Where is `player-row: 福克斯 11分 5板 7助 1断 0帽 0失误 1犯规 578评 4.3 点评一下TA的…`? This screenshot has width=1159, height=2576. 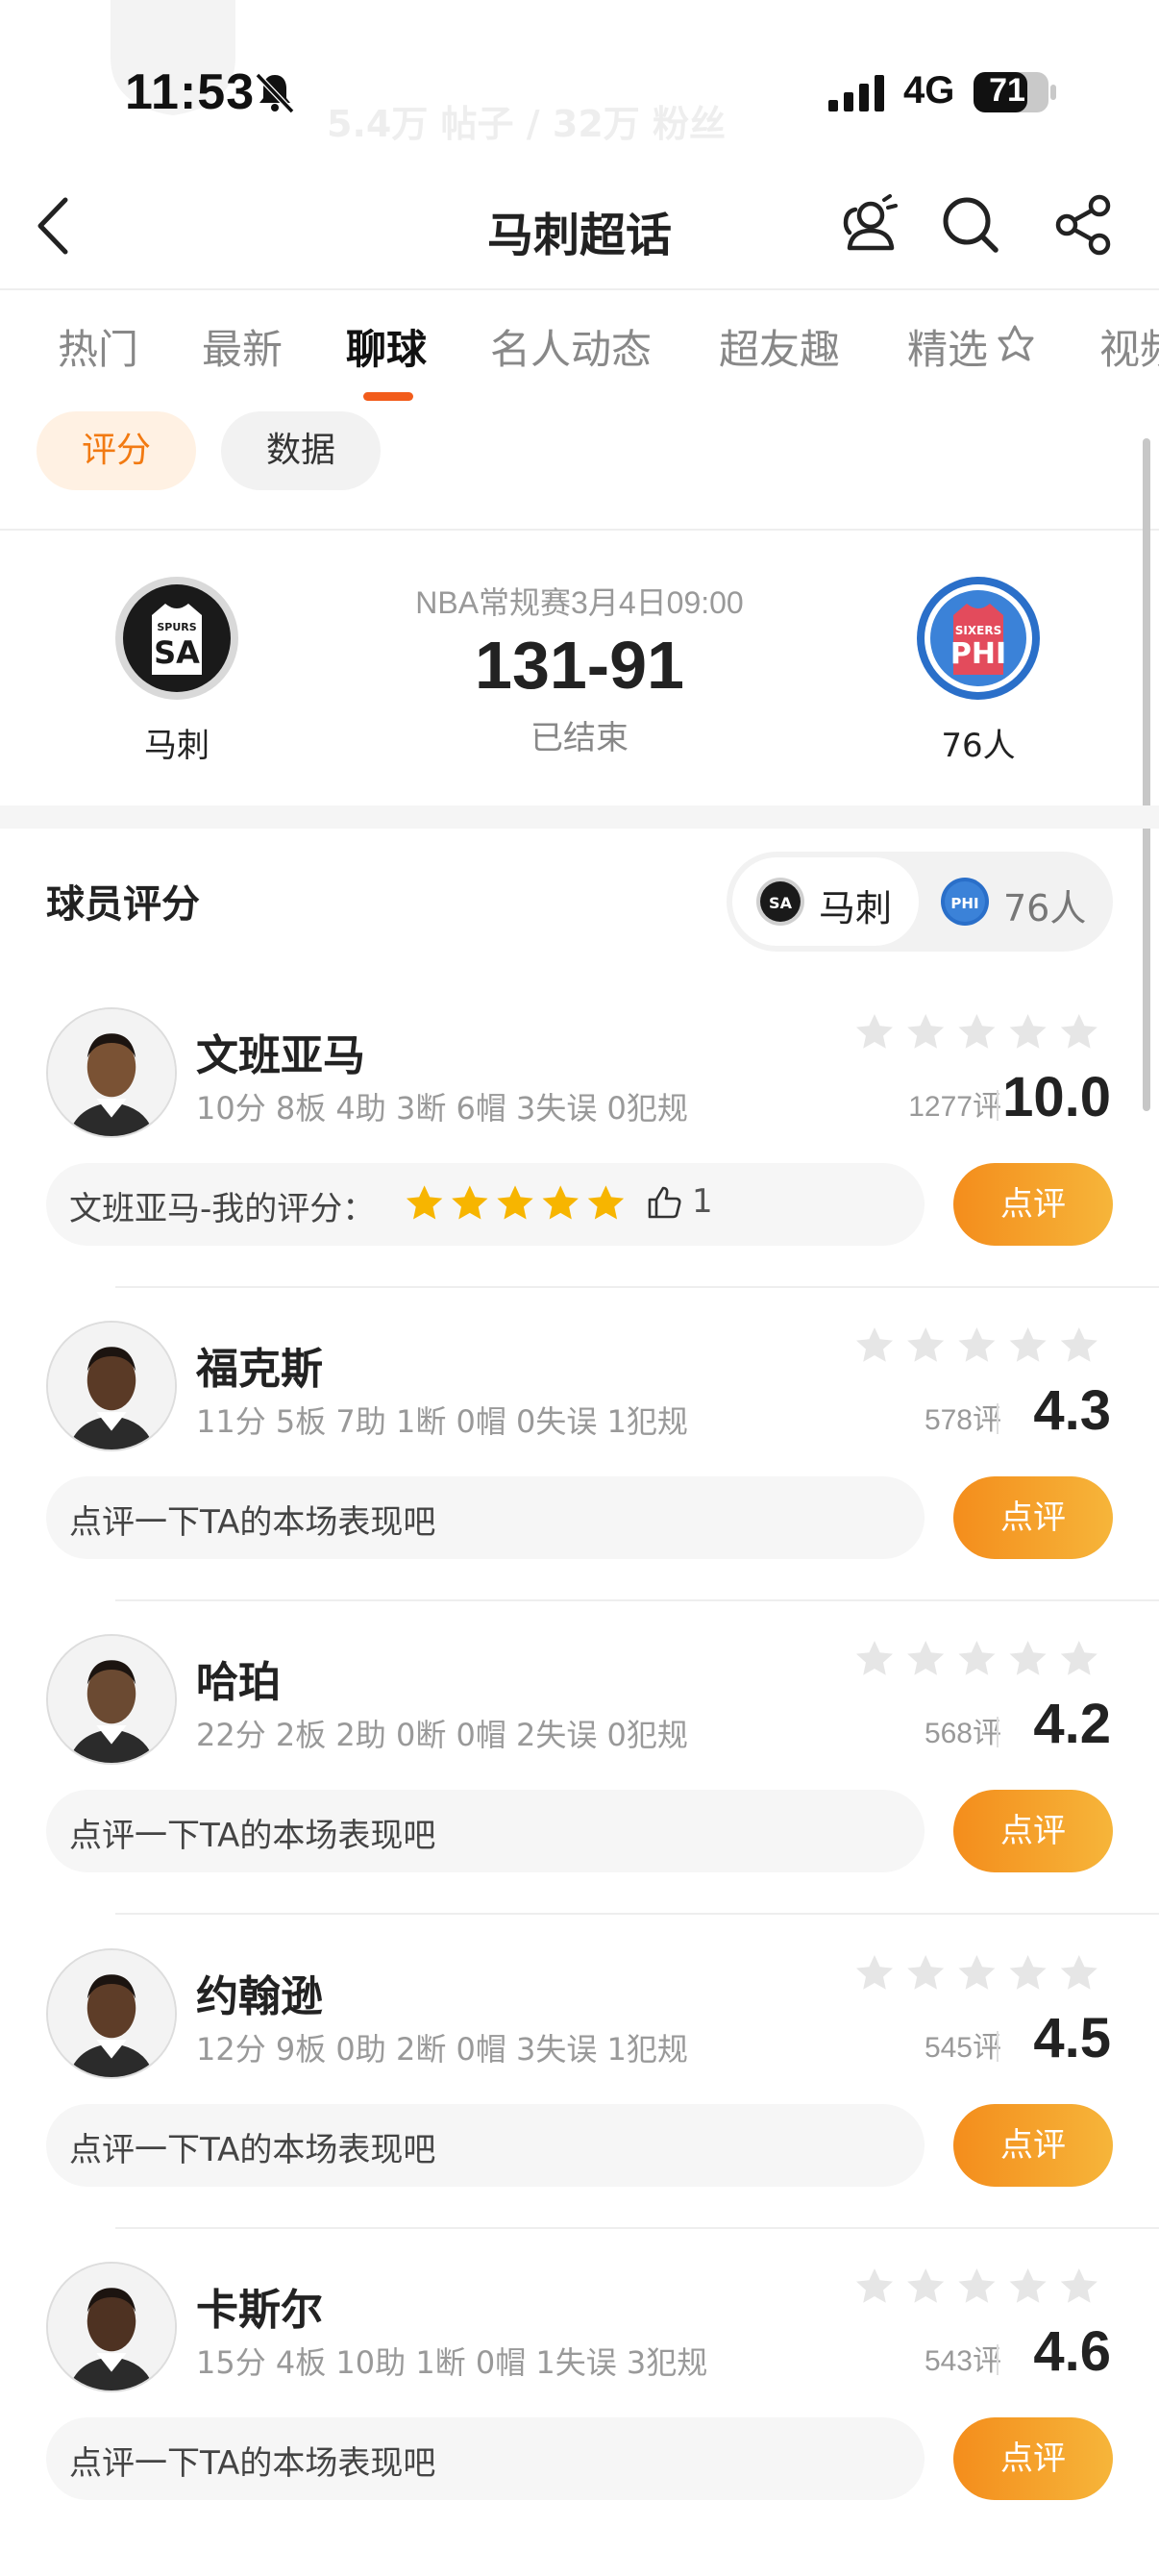
player-row: 福克斯 11分 5板 7助 1断 0帽 0失误 1犯规 578评 4.3 点评一下TA的… is located at coordinates (579, 1478).